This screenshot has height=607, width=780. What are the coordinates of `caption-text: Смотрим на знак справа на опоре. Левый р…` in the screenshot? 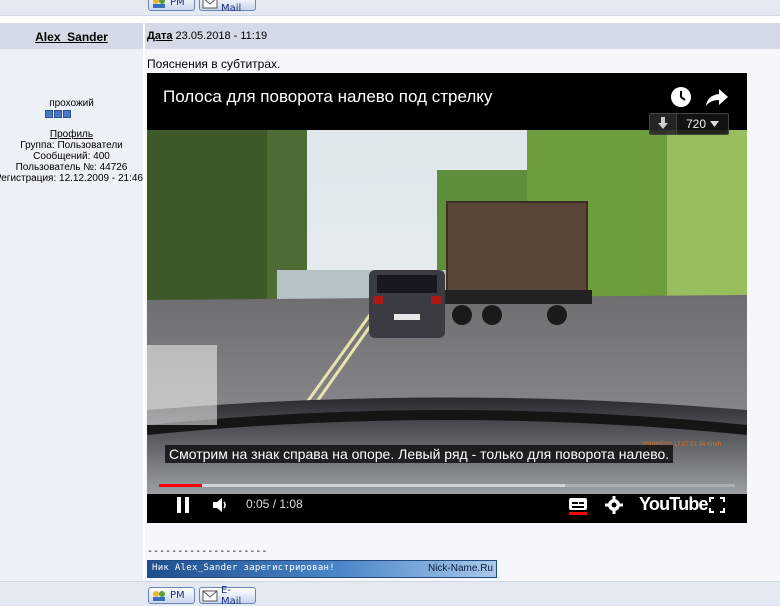 It's located at (419, 454).